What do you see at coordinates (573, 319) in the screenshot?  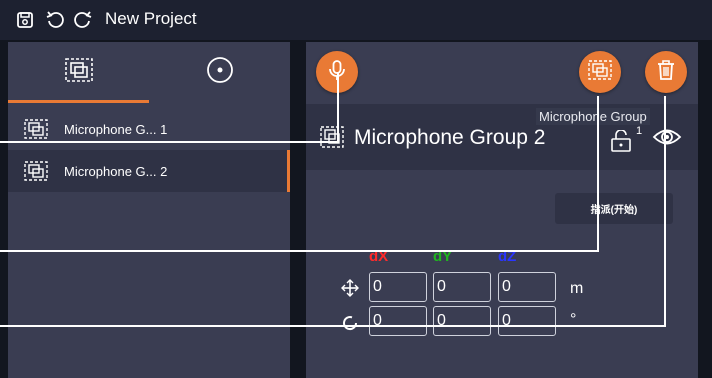 I see `rotation-unit: °` at bounding box center [573, 319].